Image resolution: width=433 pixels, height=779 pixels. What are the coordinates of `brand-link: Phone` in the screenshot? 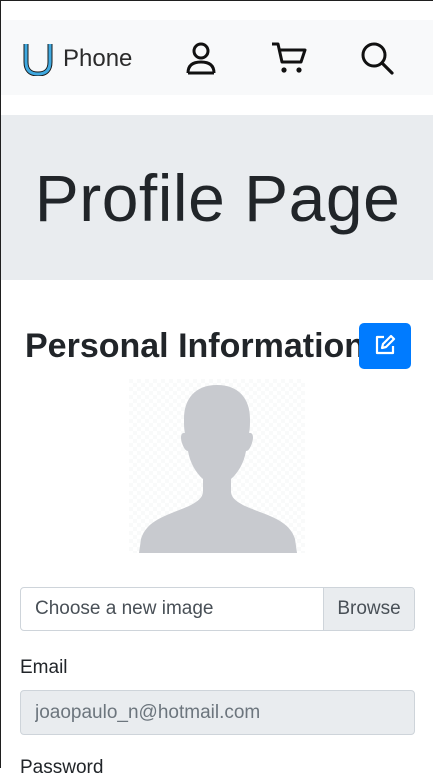 It's located at (77, 59).